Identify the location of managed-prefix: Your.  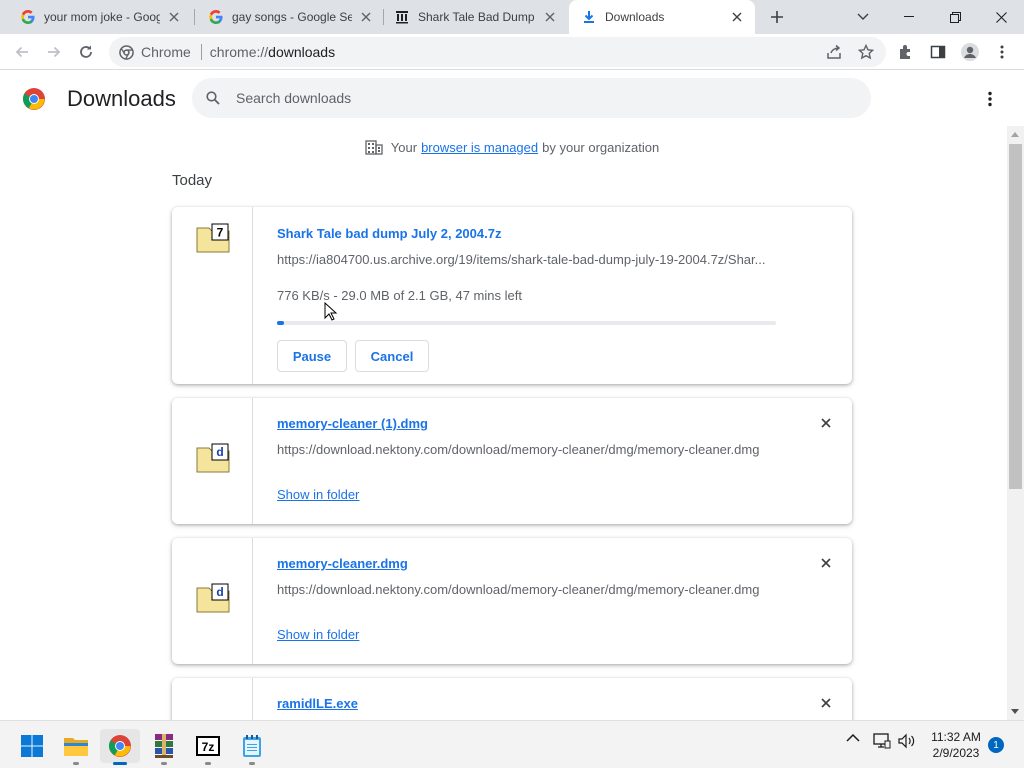
(404, 147).